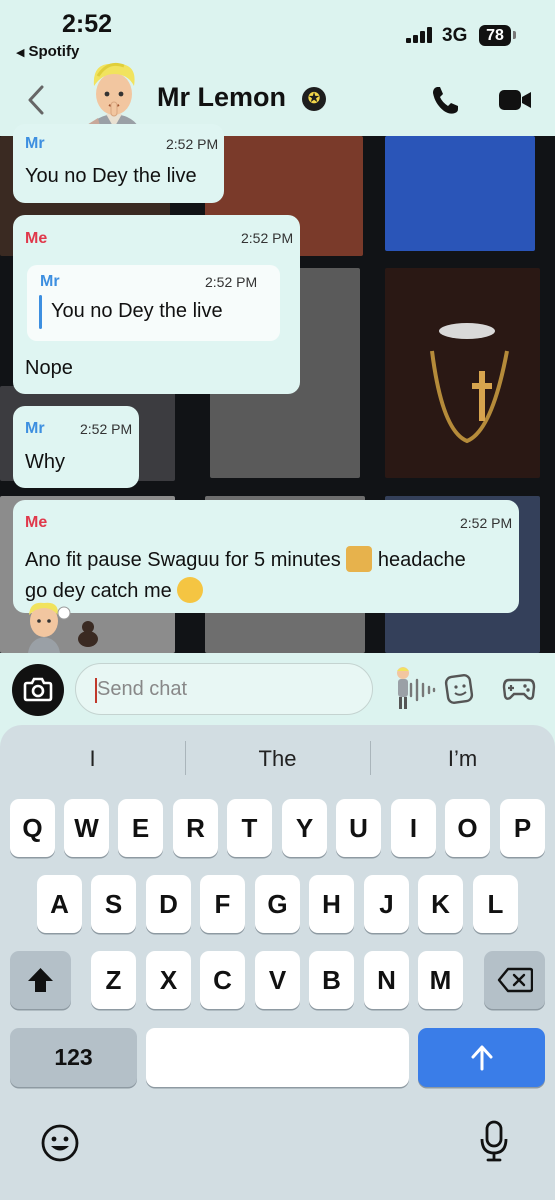  Describe the element at coordinates (92, 759) in the screenshot. I see `suggestion-1: I` at that location.